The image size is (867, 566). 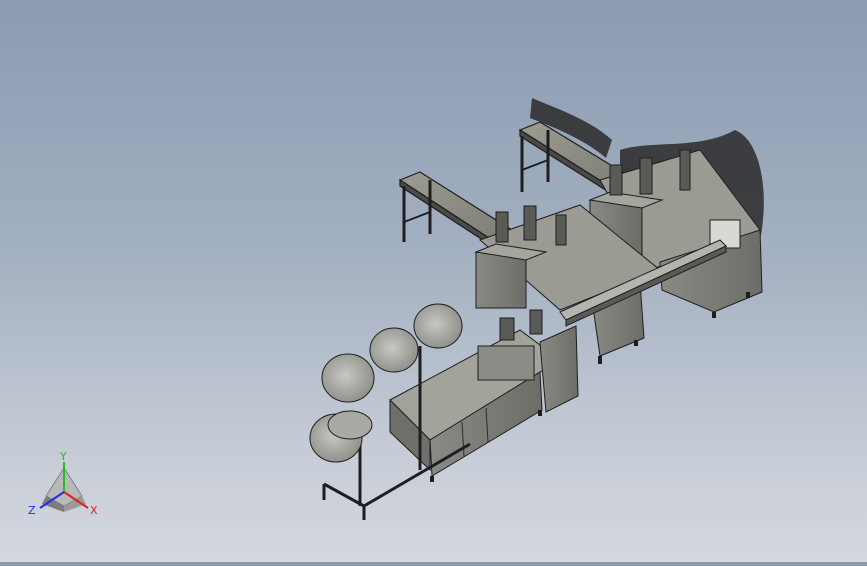 I want to click on x-axis-label: X, so click(x=94, y=510).